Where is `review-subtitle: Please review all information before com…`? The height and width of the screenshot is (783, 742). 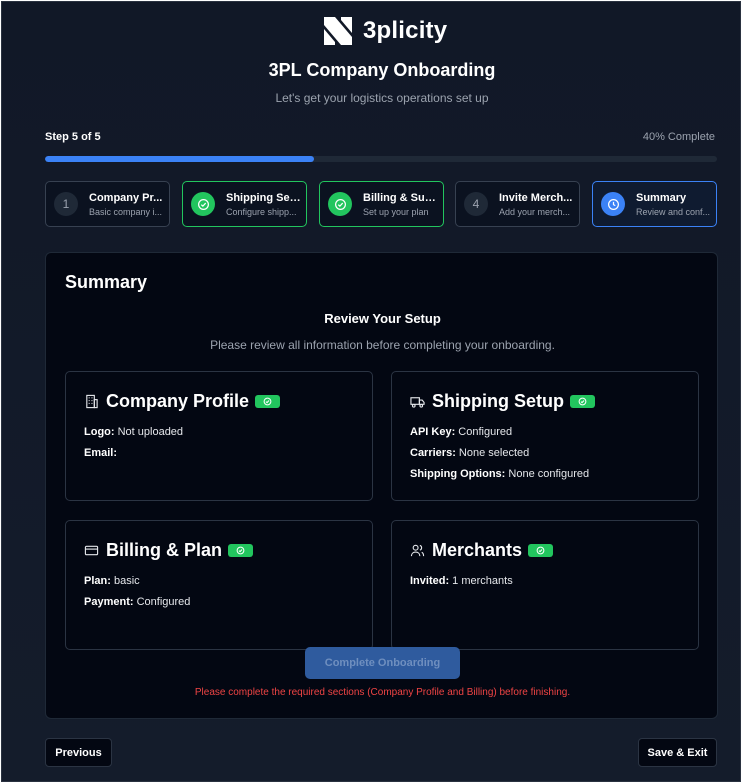
review-subtitle: Please review all information before com… is located at coordinates (382, 345).